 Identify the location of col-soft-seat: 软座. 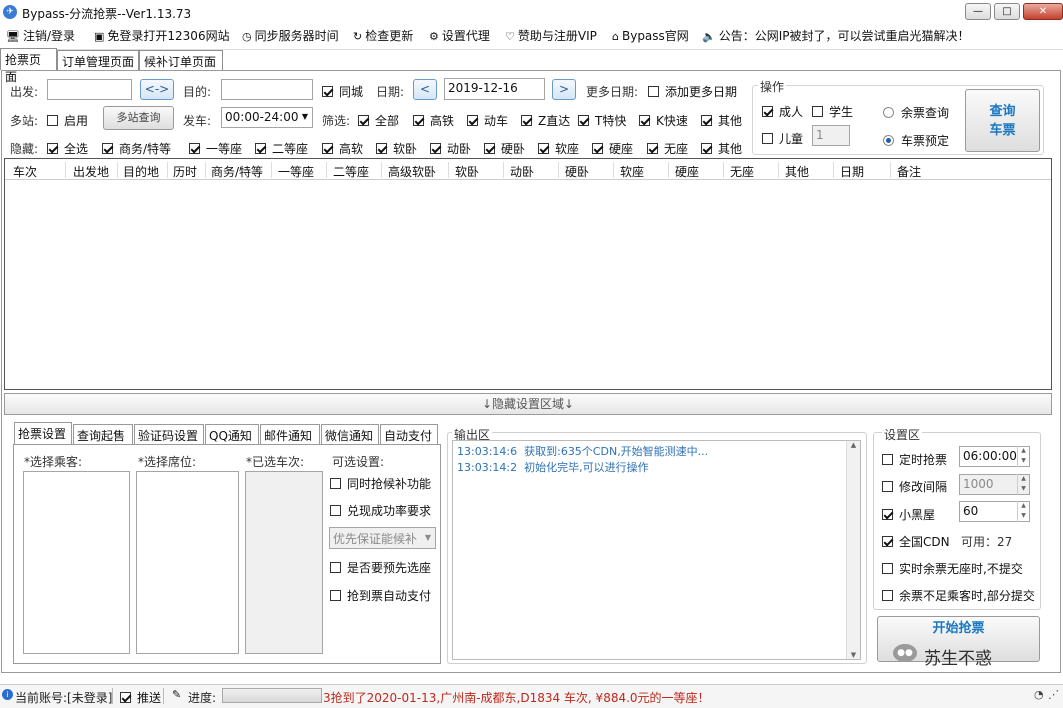
(632, 171).